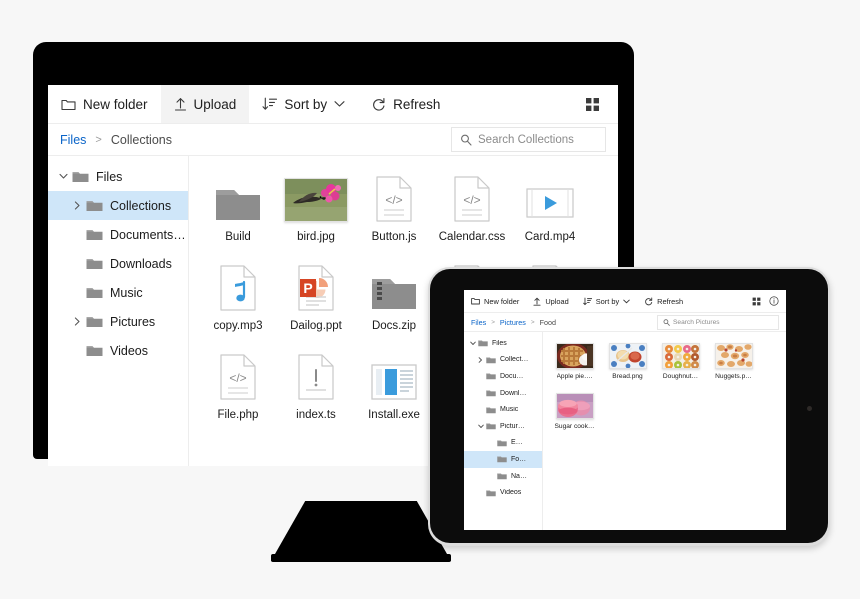  I want to click on file-tile: index.ts, so click(316, 384).